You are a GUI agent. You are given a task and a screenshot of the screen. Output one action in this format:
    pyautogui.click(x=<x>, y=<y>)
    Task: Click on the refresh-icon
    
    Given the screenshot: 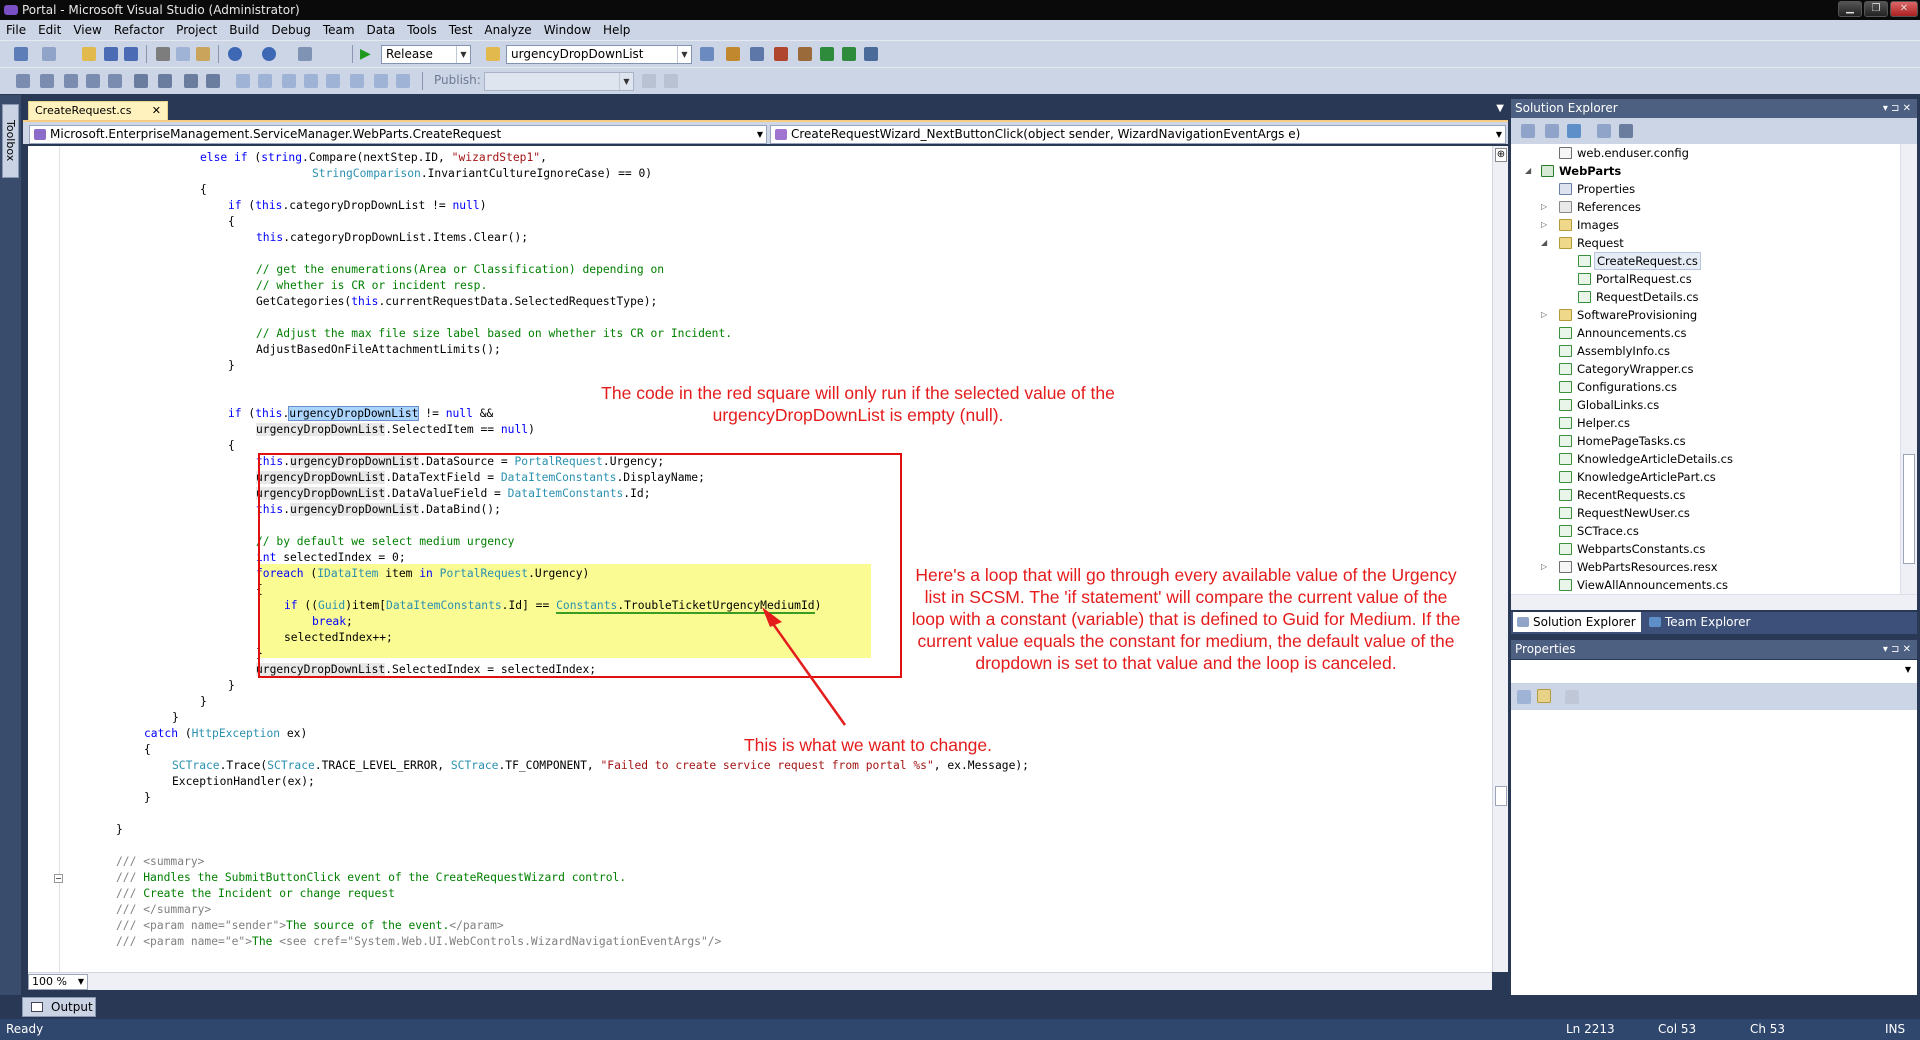 What is the action you would take?
    pyautogui.click(x=1574, y=131)
    